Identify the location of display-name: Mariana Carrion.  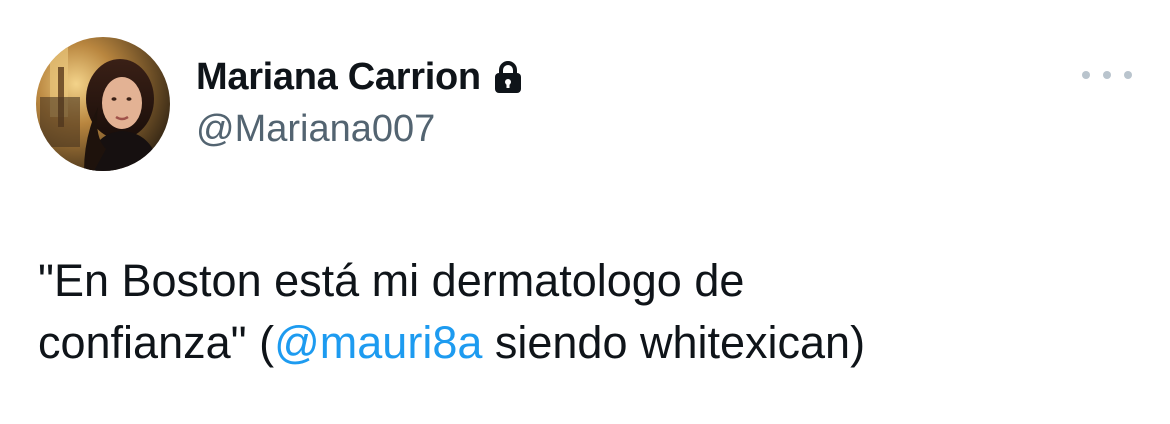
(338, 77).